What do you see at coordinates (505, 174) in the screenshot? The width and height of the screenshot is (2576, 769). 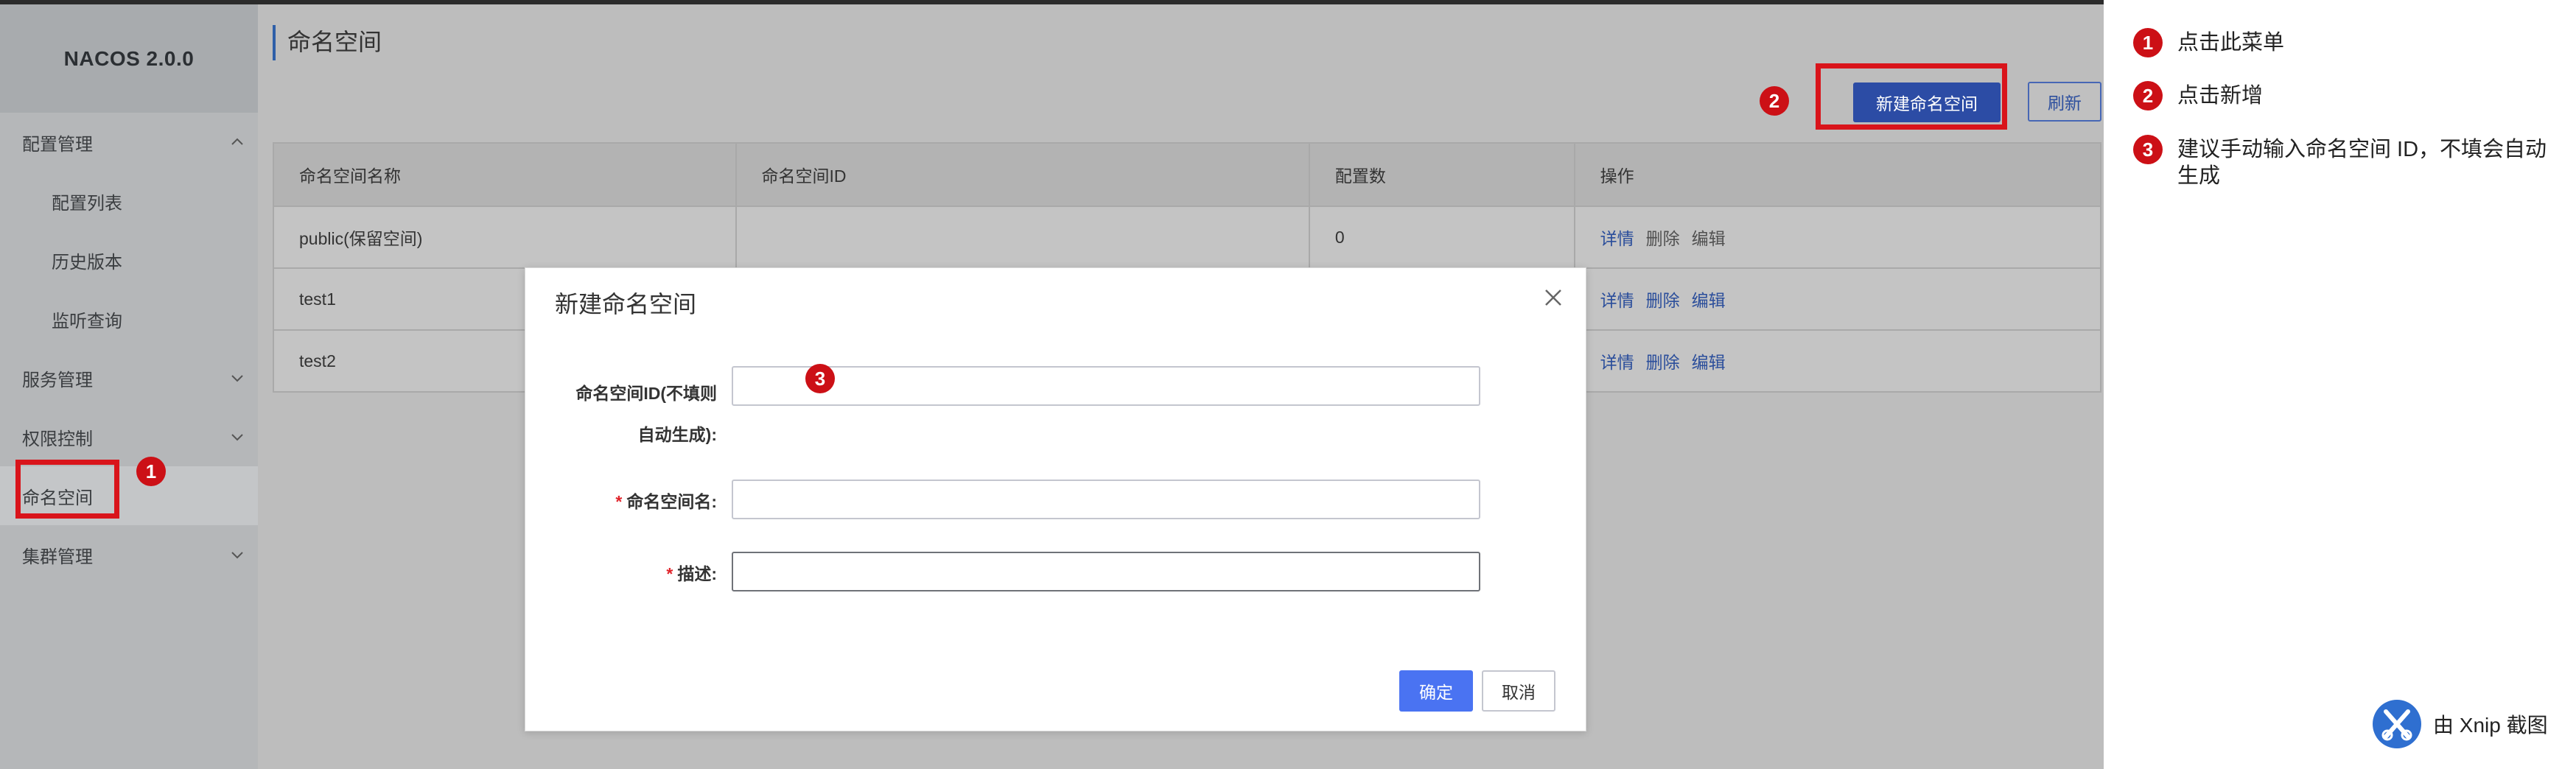 I see `column-header-name: 命名空间名称` at bounding box center [505, 174].